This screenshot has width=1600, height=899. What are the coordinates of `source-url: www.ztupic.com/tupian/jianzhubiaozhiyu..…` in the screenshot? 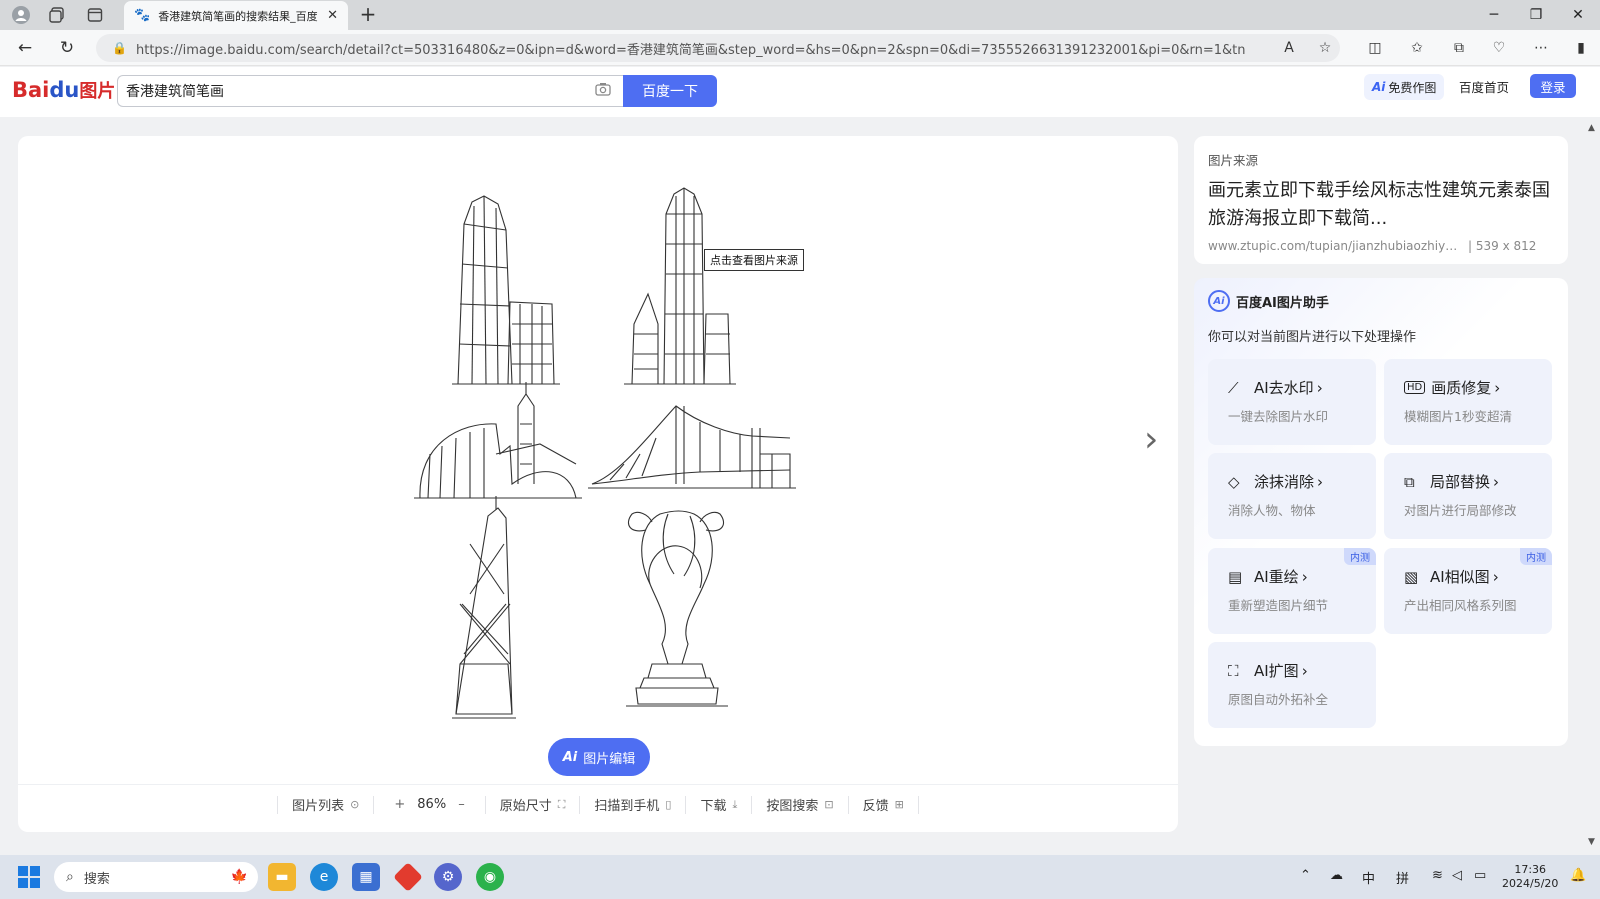 It's located at (1333, 246).